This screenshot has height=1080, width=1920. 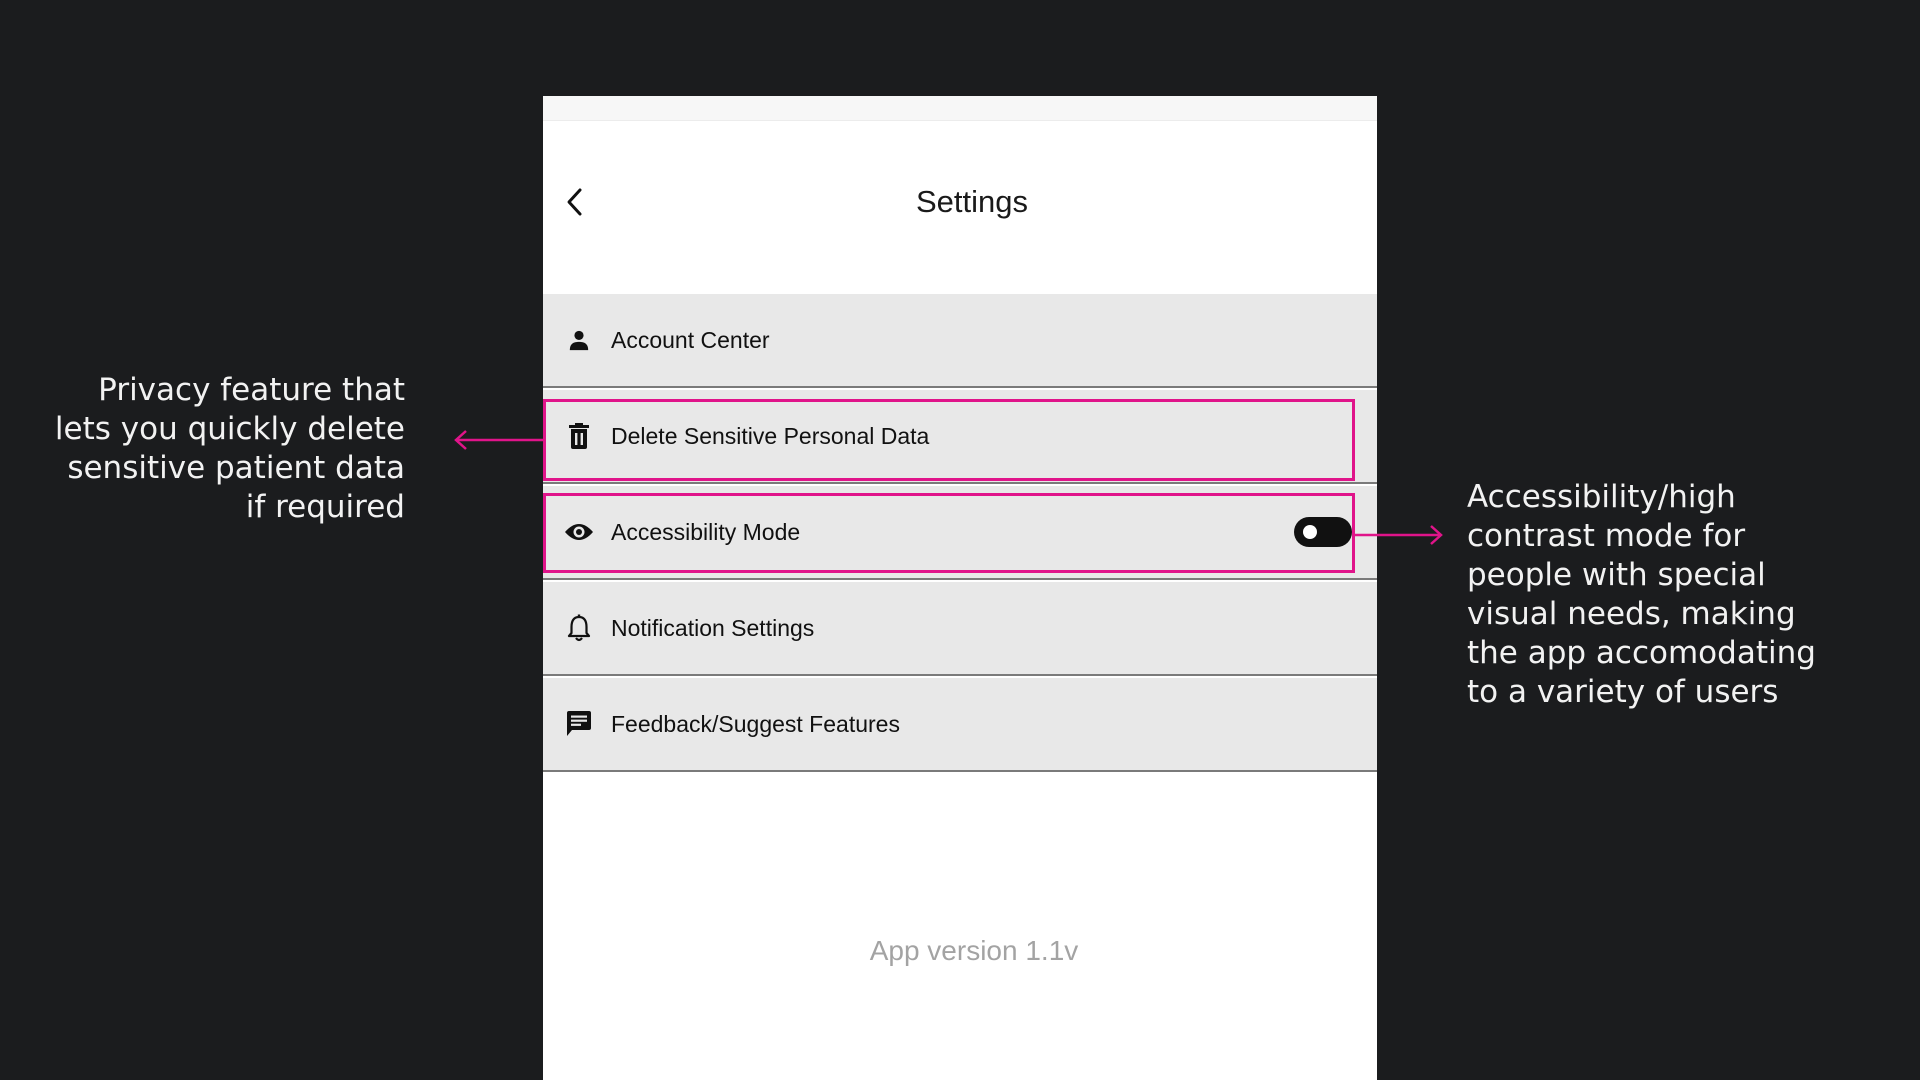 What do you see at coordinates (236, 468) in the screenshot?
I see `annotation-line: sensitive patient data` at bounding box center [236, 468].